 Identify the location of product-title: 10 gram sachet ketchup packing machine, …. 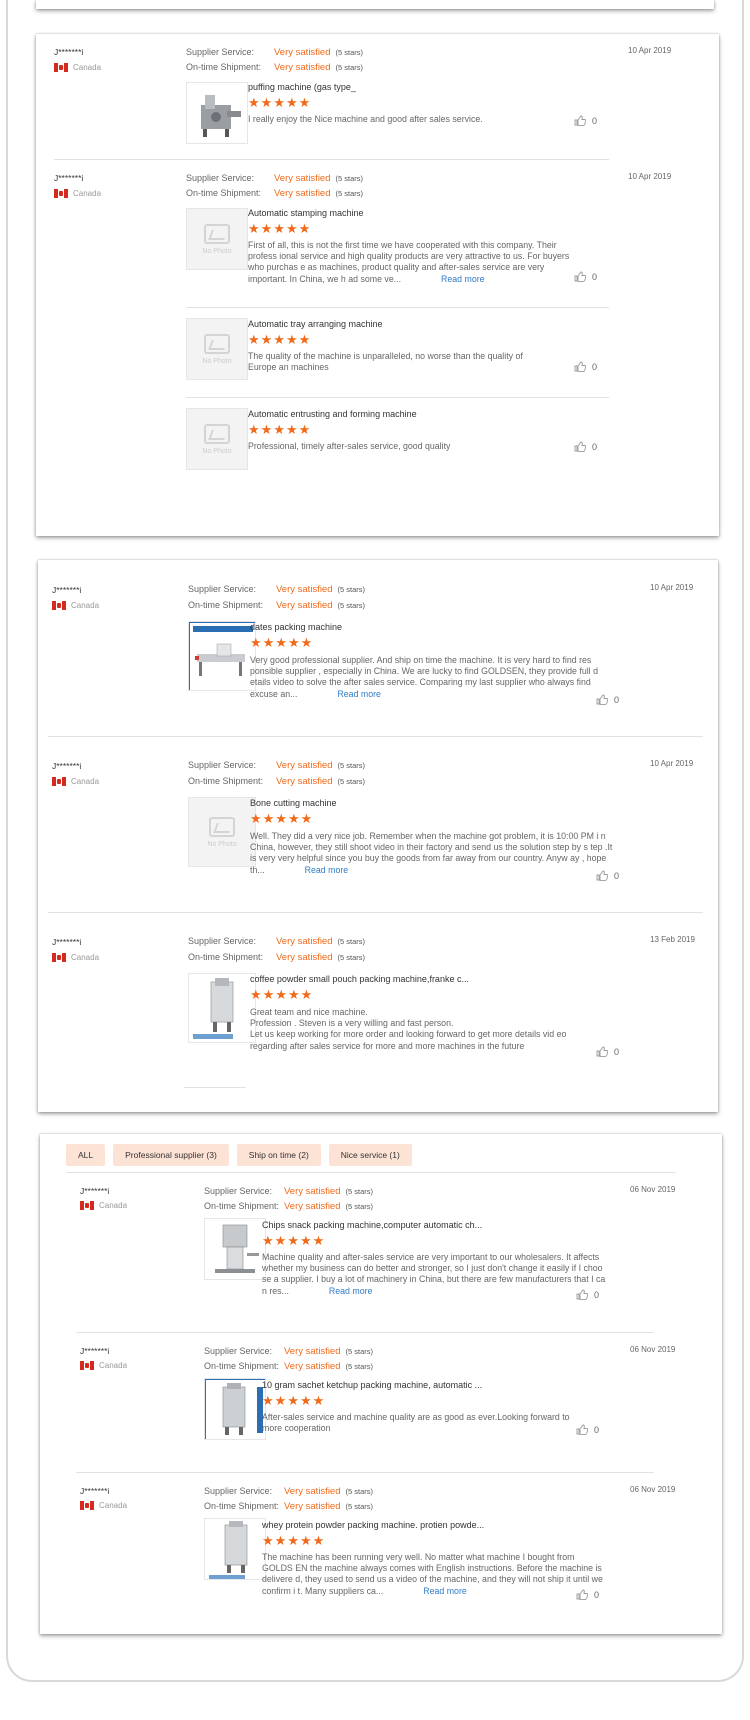
(372, 1385).